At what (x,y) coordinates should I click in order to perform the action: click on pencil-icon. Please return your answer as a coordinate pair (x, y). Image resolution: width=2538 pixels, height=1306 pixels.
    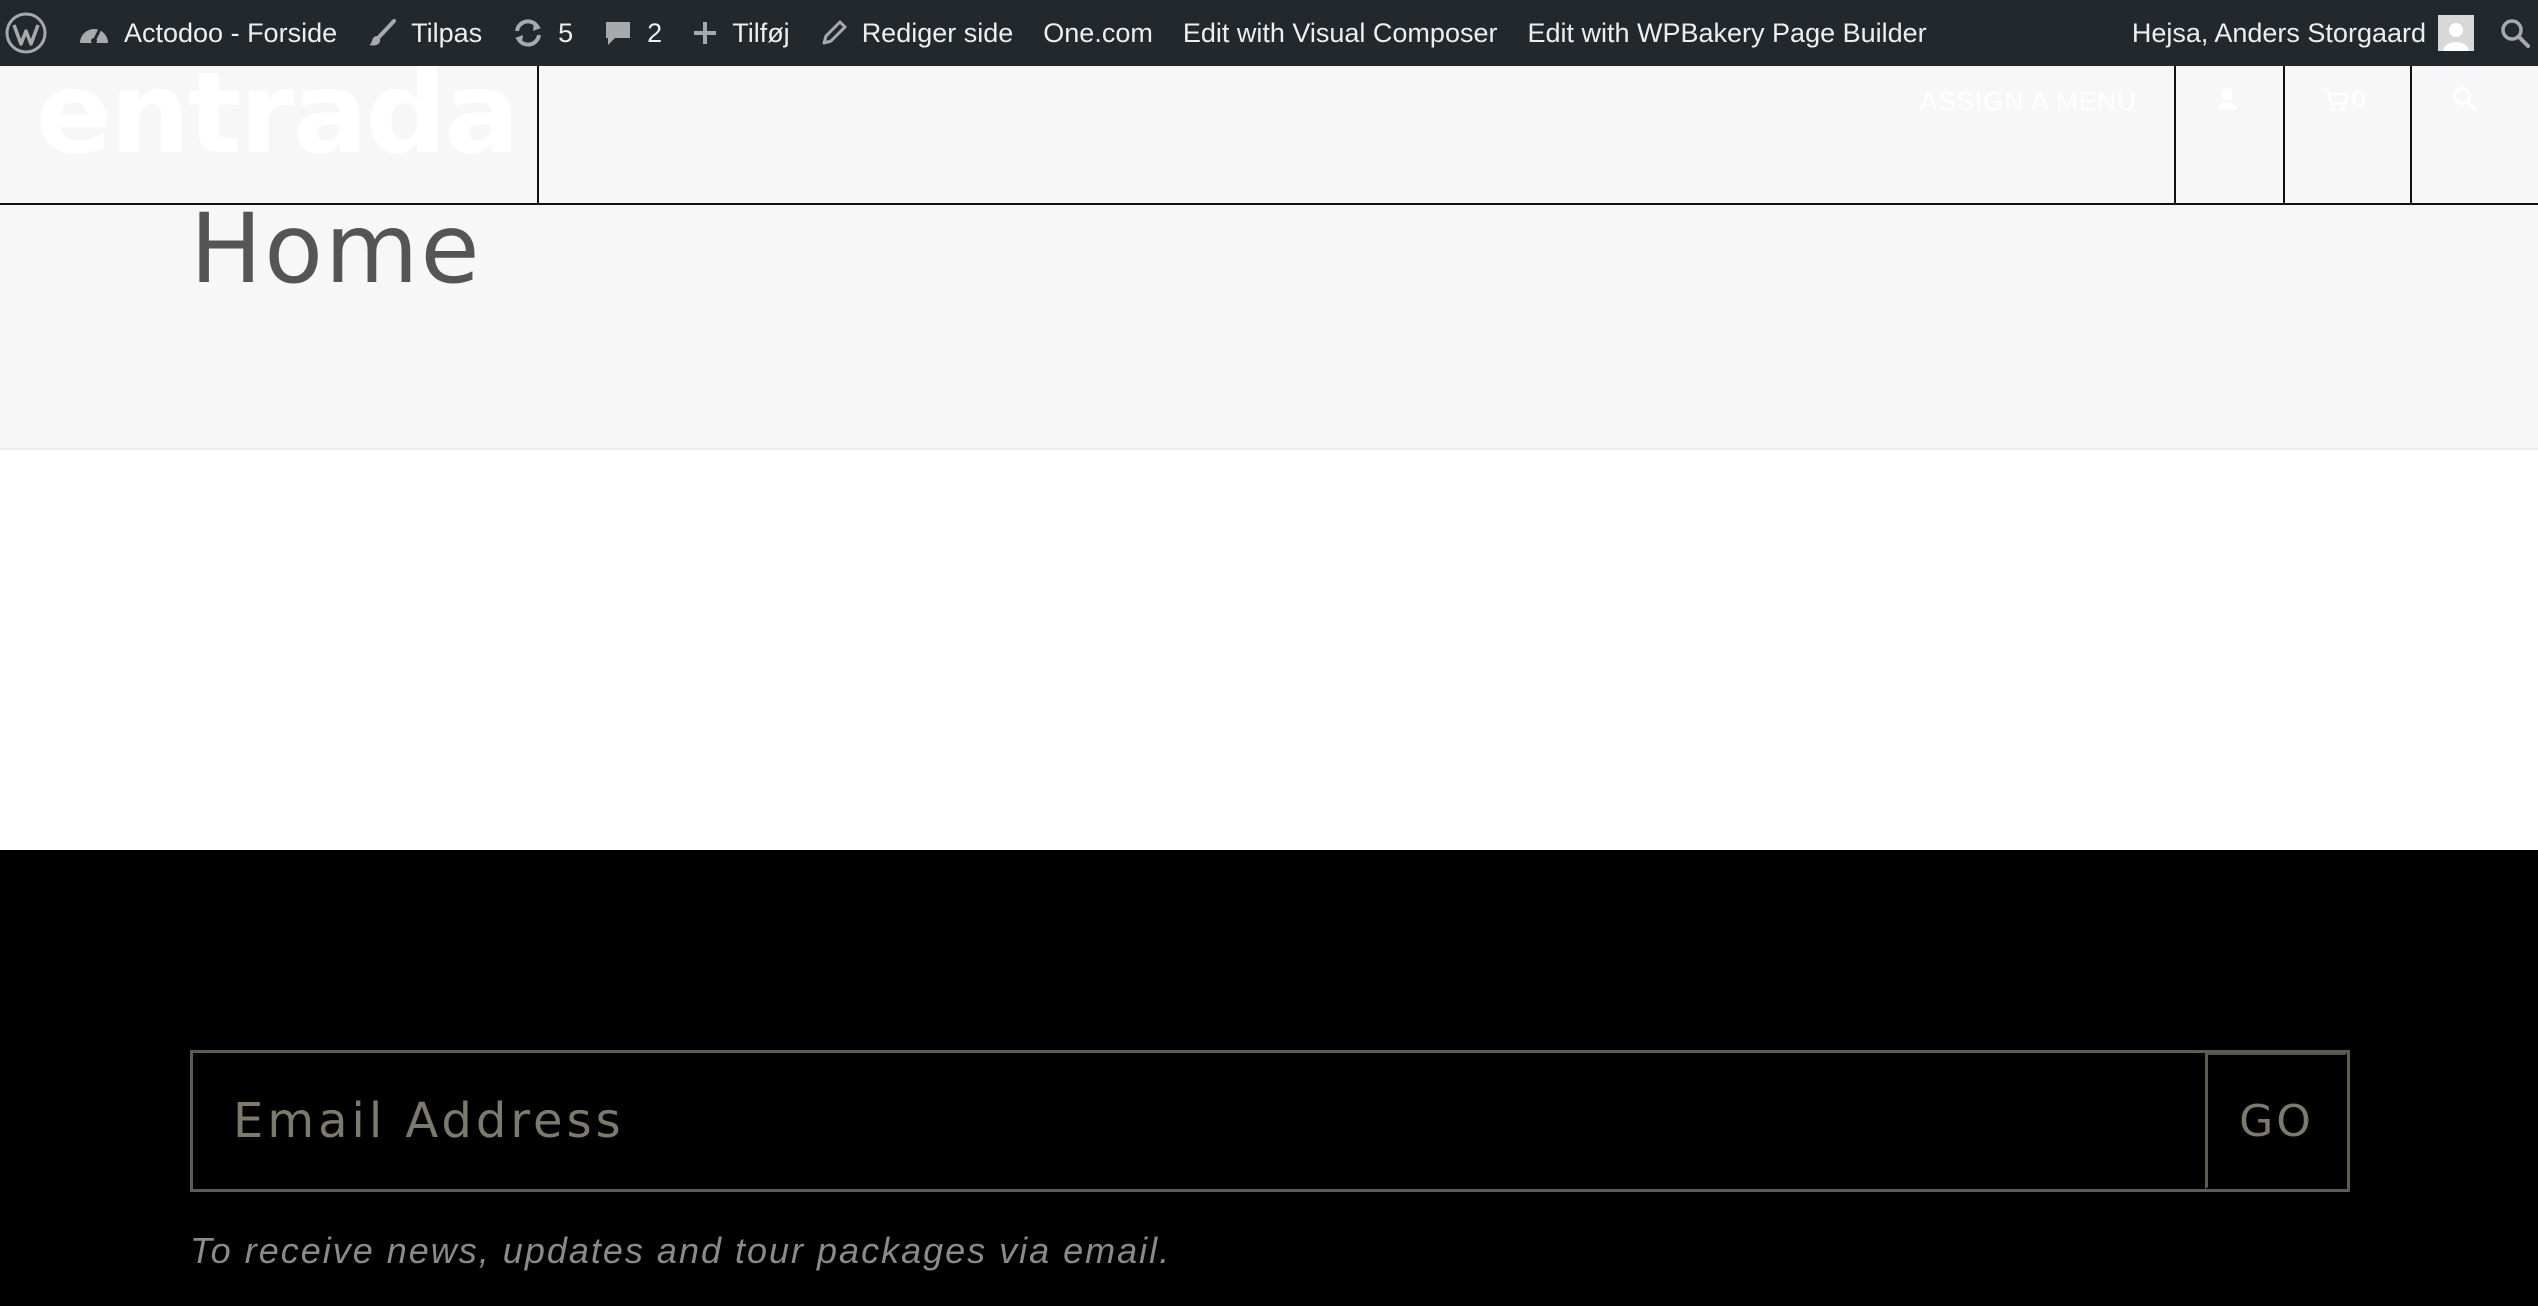
    Looking at the image, I should click on (834, 33).